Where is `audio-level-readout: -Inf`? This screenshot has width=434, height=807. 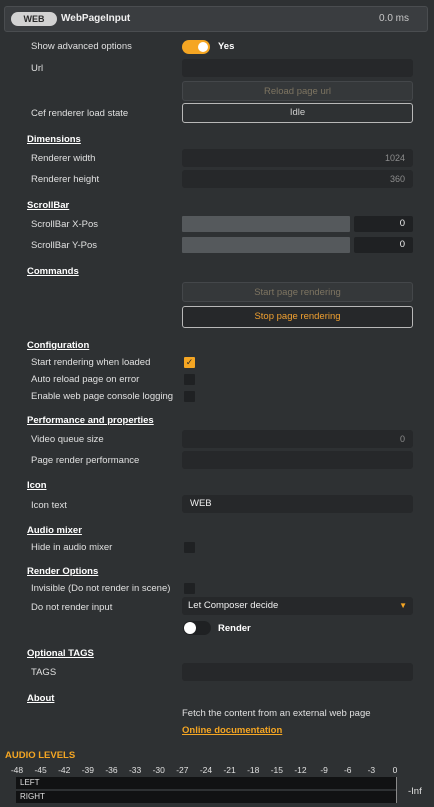
audio-level-readout: -Inf is located at coordinates (415, 791).